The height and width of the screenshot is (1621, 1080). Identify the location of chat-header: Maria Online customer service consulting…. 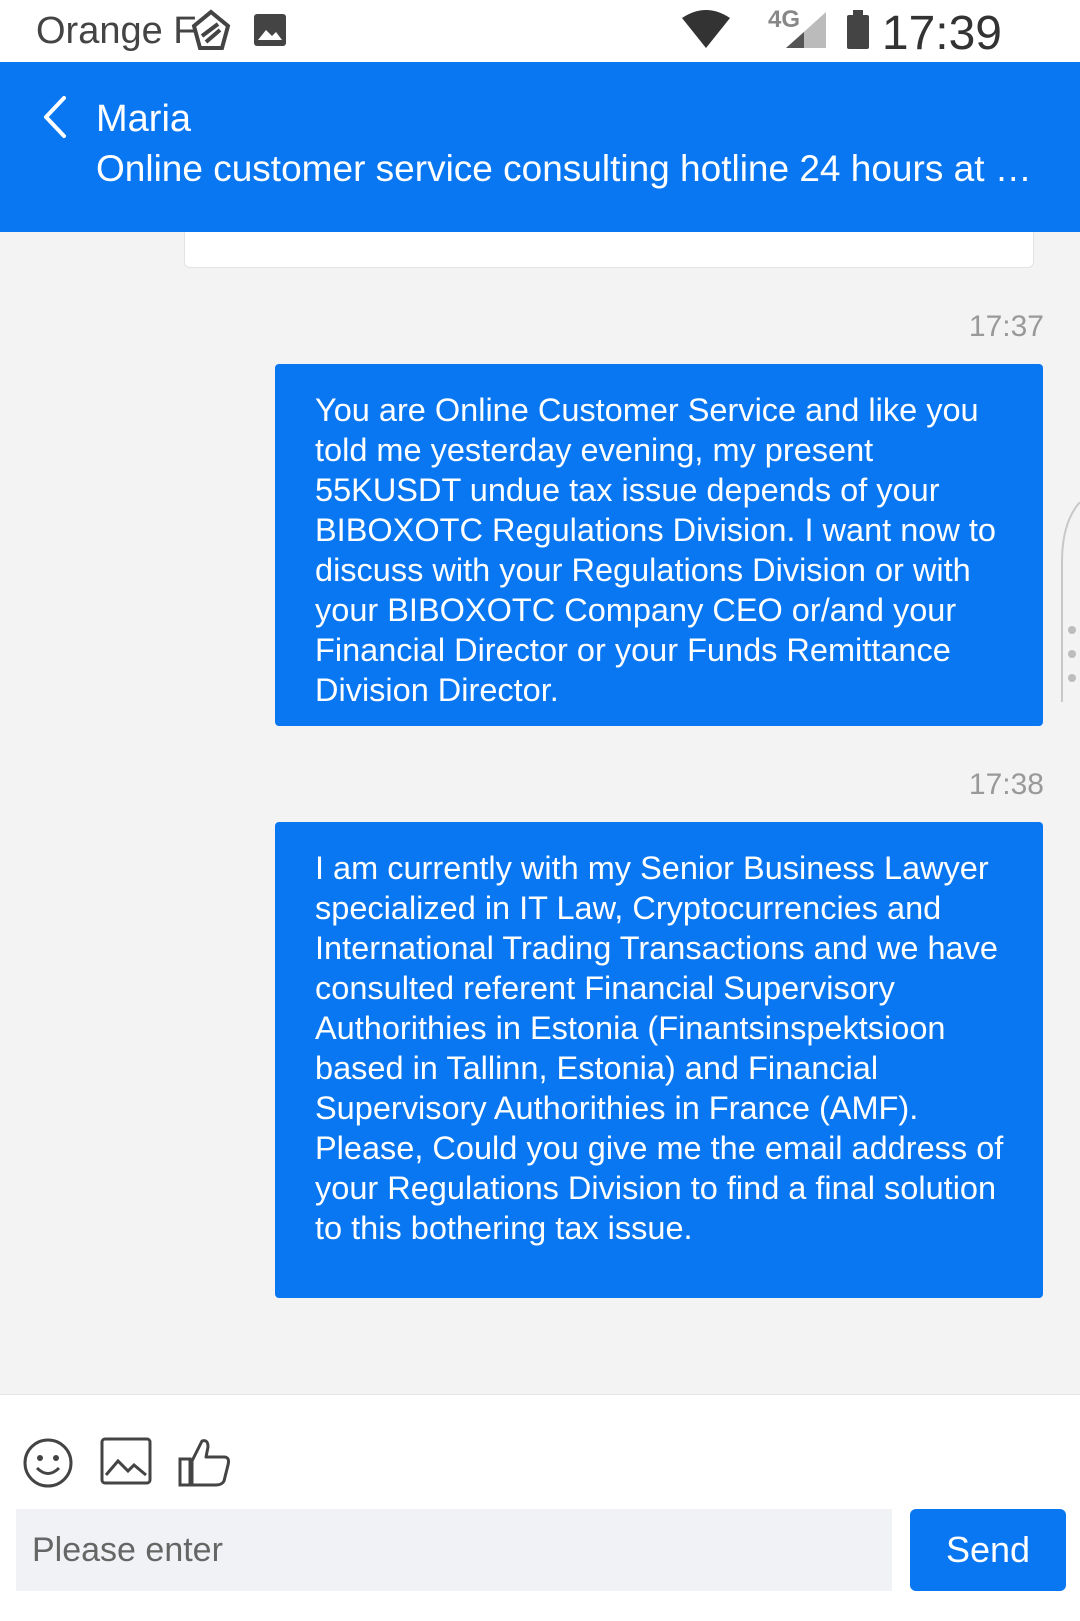
(540, 147).